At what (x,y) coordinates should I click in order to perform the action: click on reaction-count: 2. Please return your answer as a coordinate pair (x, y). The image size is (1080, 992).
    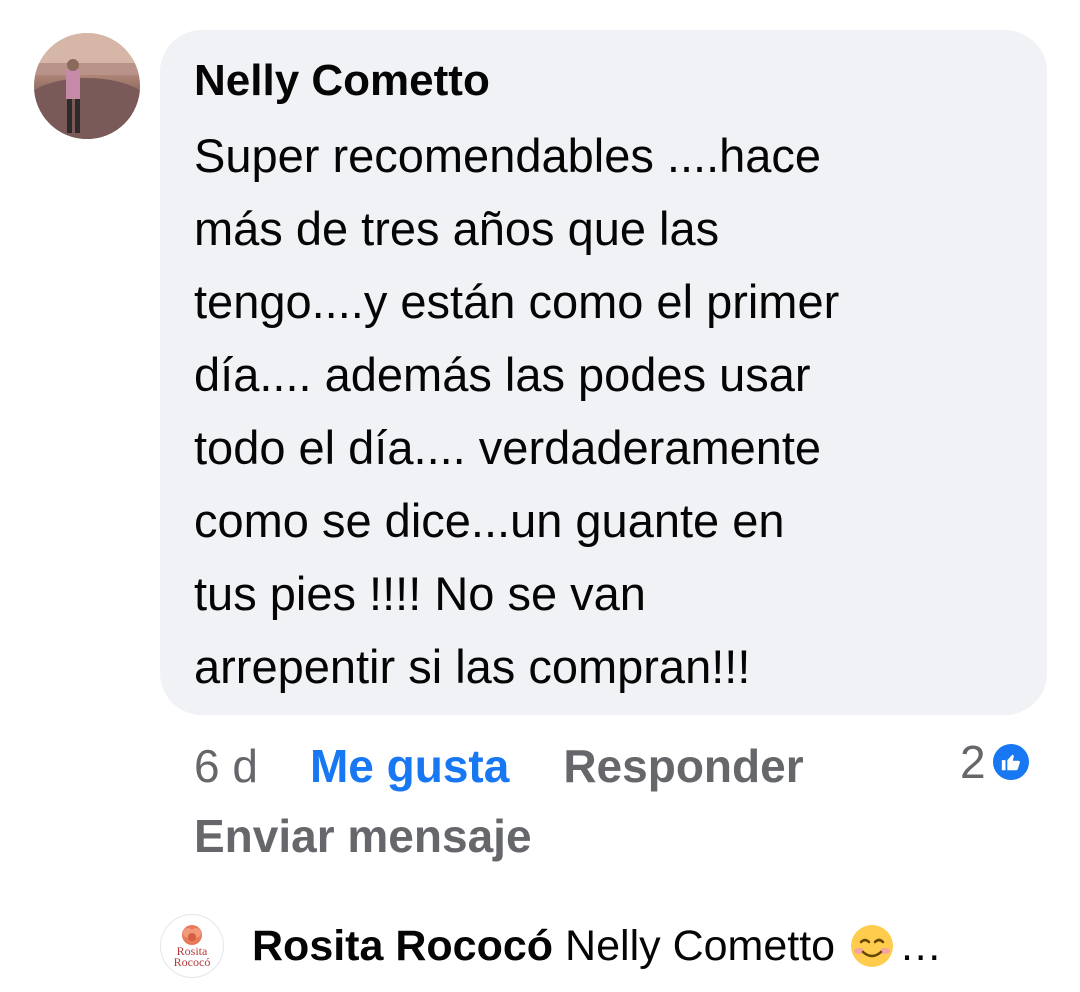
    Looking at the image, I should click on (973, 762).